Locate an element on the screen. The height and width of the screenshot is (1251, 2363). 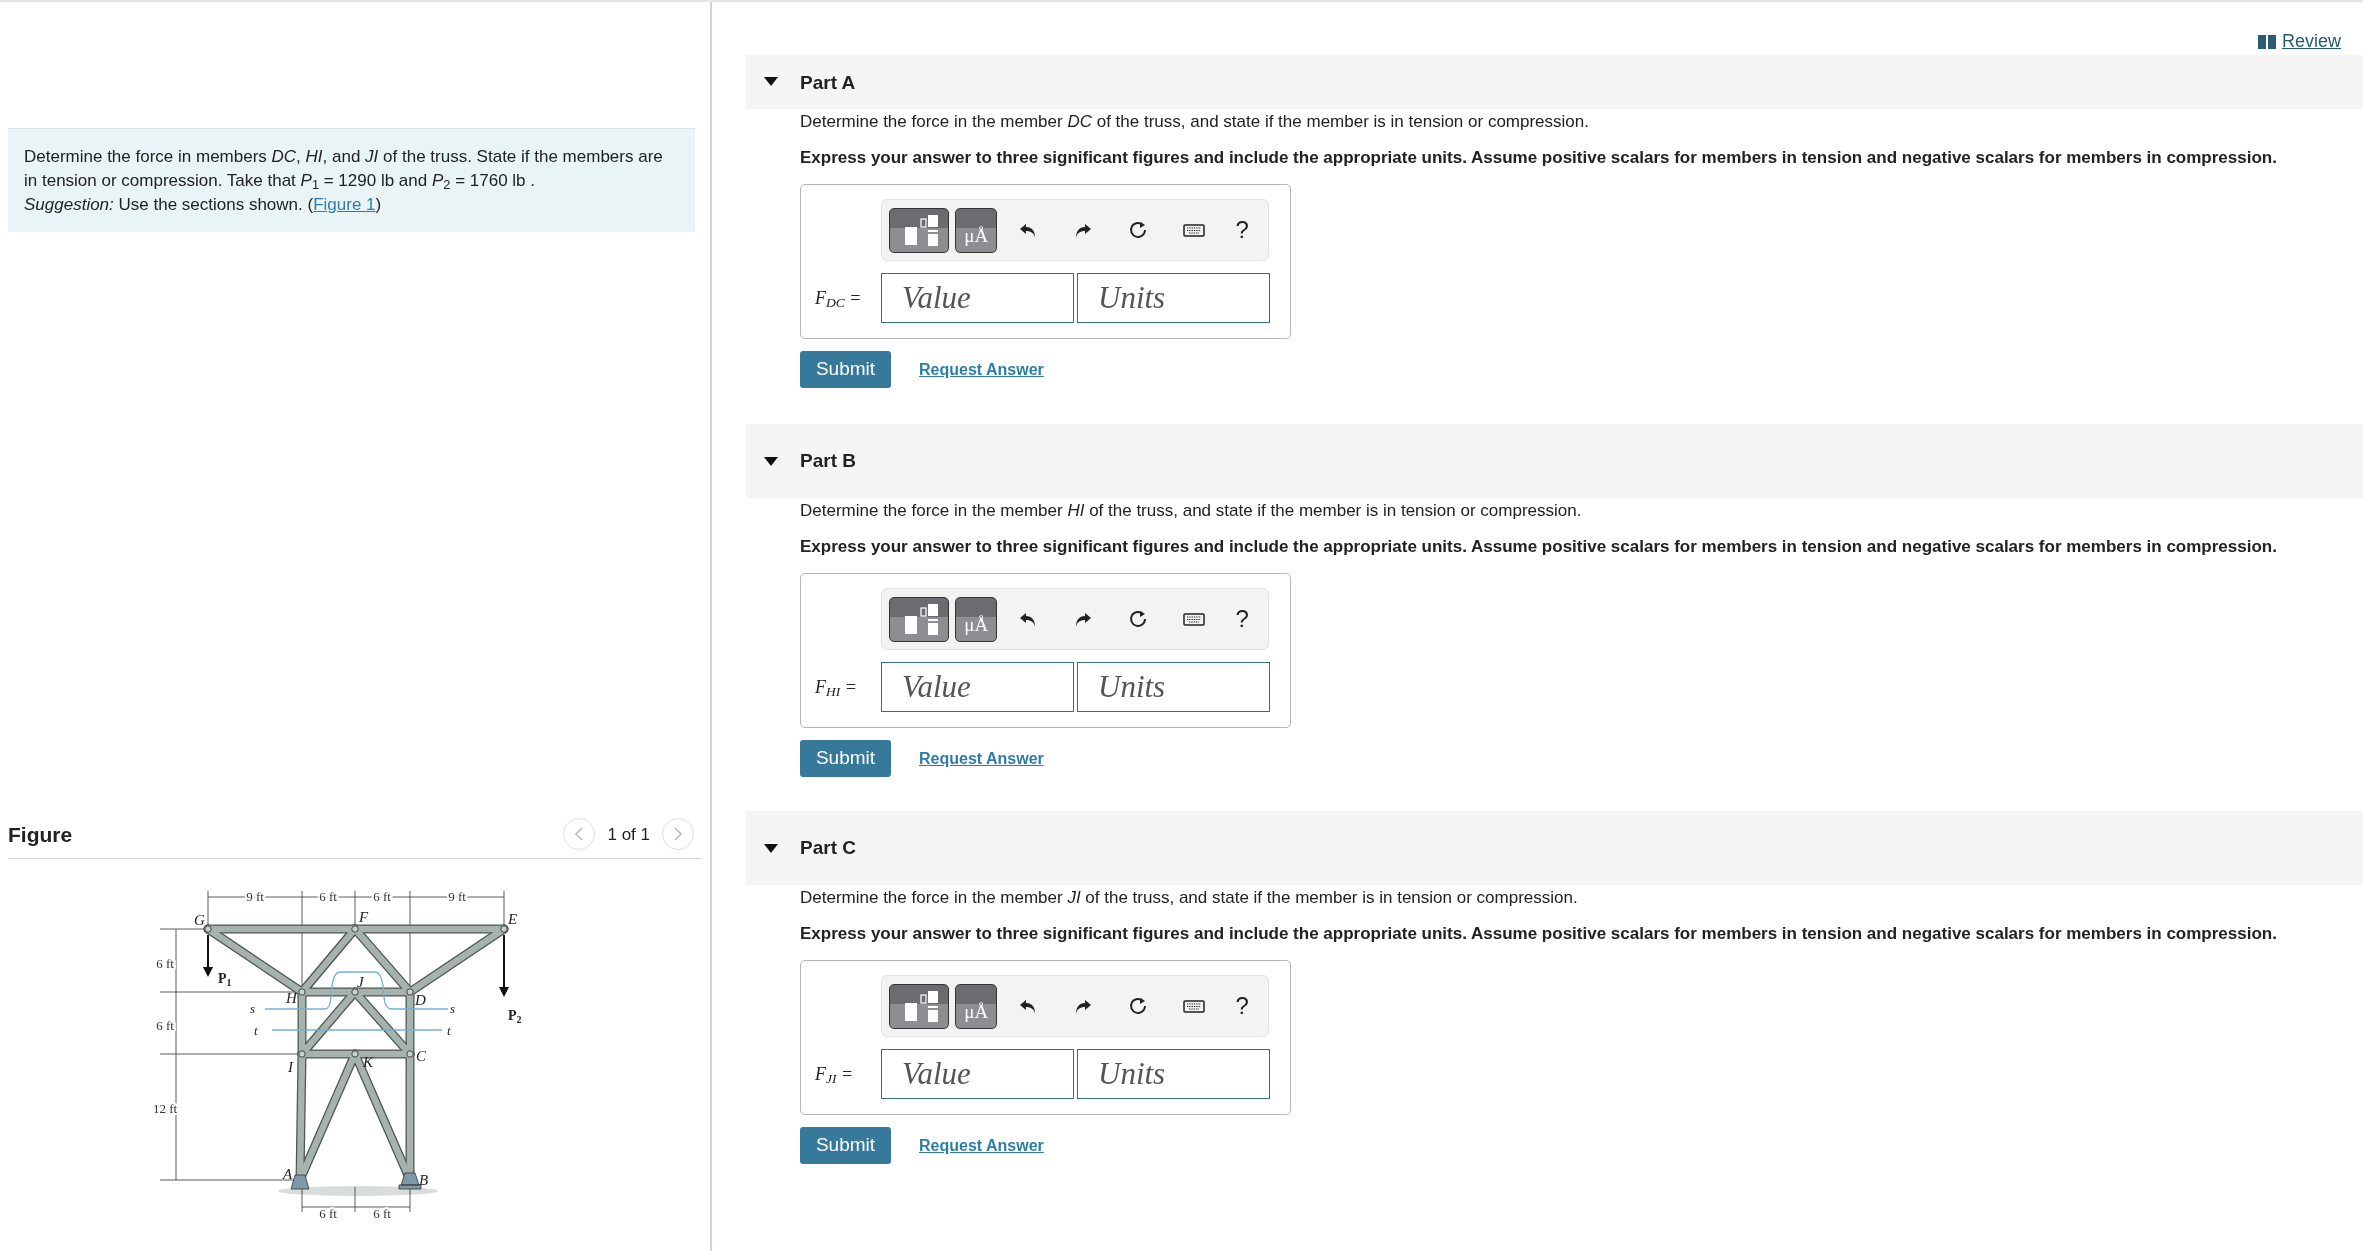
part-header: Part A is located at coordinates (1554, 82).